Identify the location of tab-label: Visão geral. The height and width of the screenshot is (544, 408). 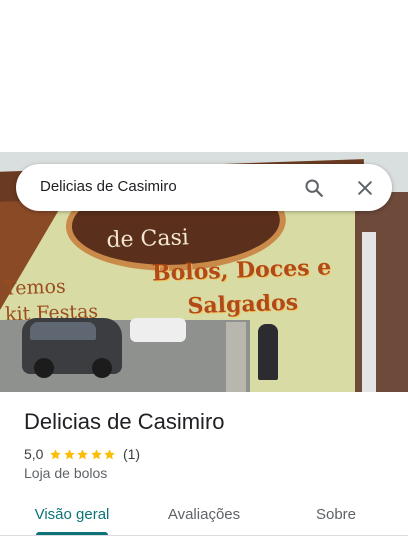
(72, 514).